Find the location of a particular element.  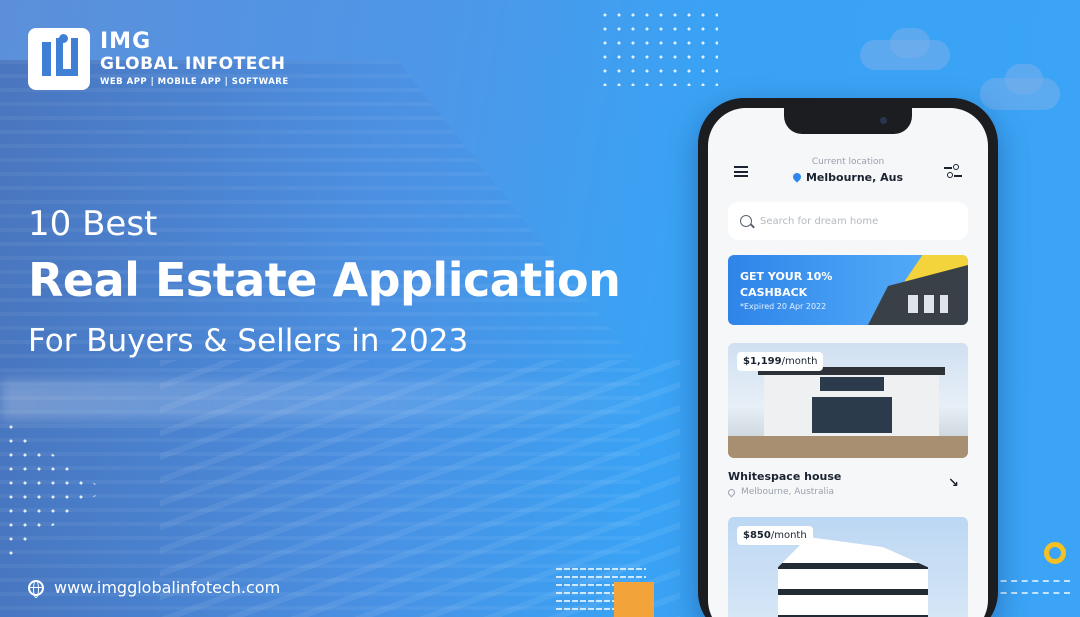

search-input is located at coordinates (860, 221).